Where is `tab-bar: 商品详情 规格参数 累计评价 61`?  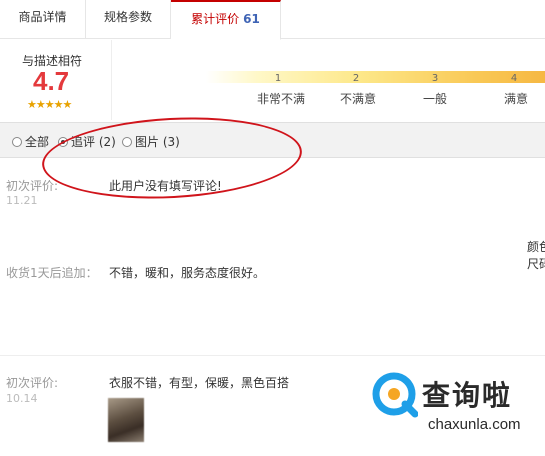
tab-bar: 商品详情 规格参数 累计评价 61 is located at coordinates (272, 20).